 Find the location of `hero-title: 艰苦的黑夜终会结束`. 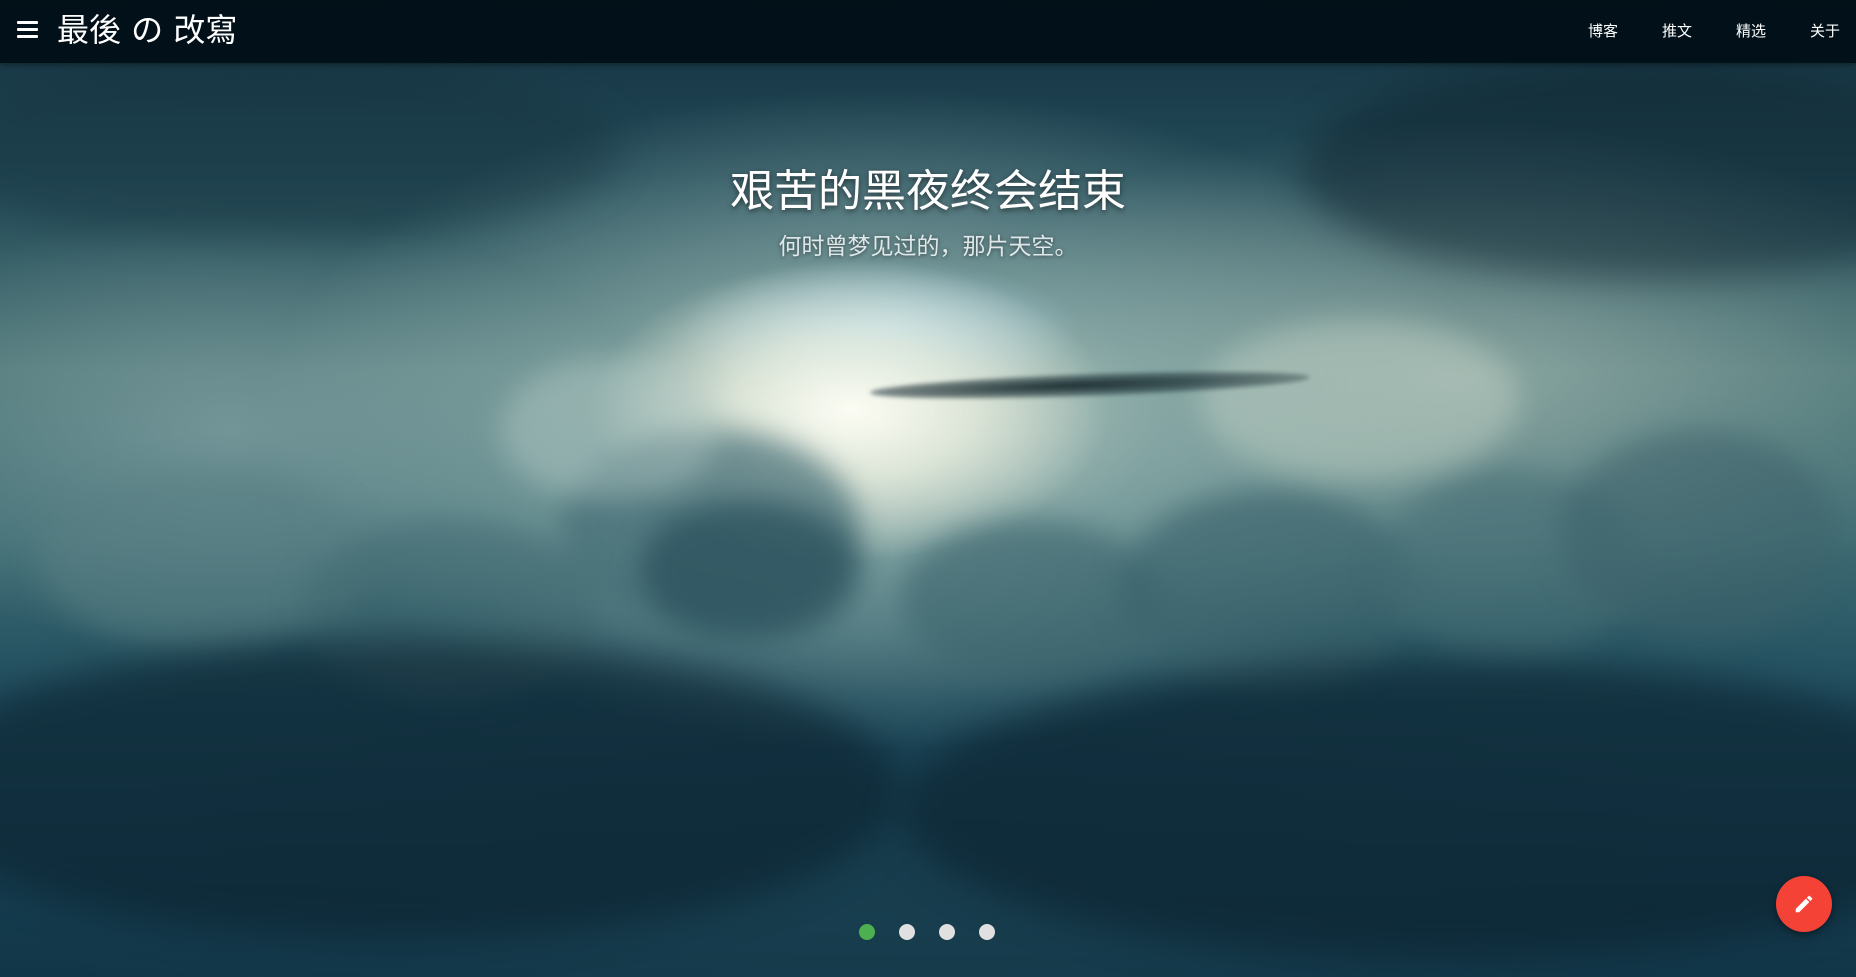

hero-title: 艰苦的黑夜终会结束 is located at coordinates (928, 191).